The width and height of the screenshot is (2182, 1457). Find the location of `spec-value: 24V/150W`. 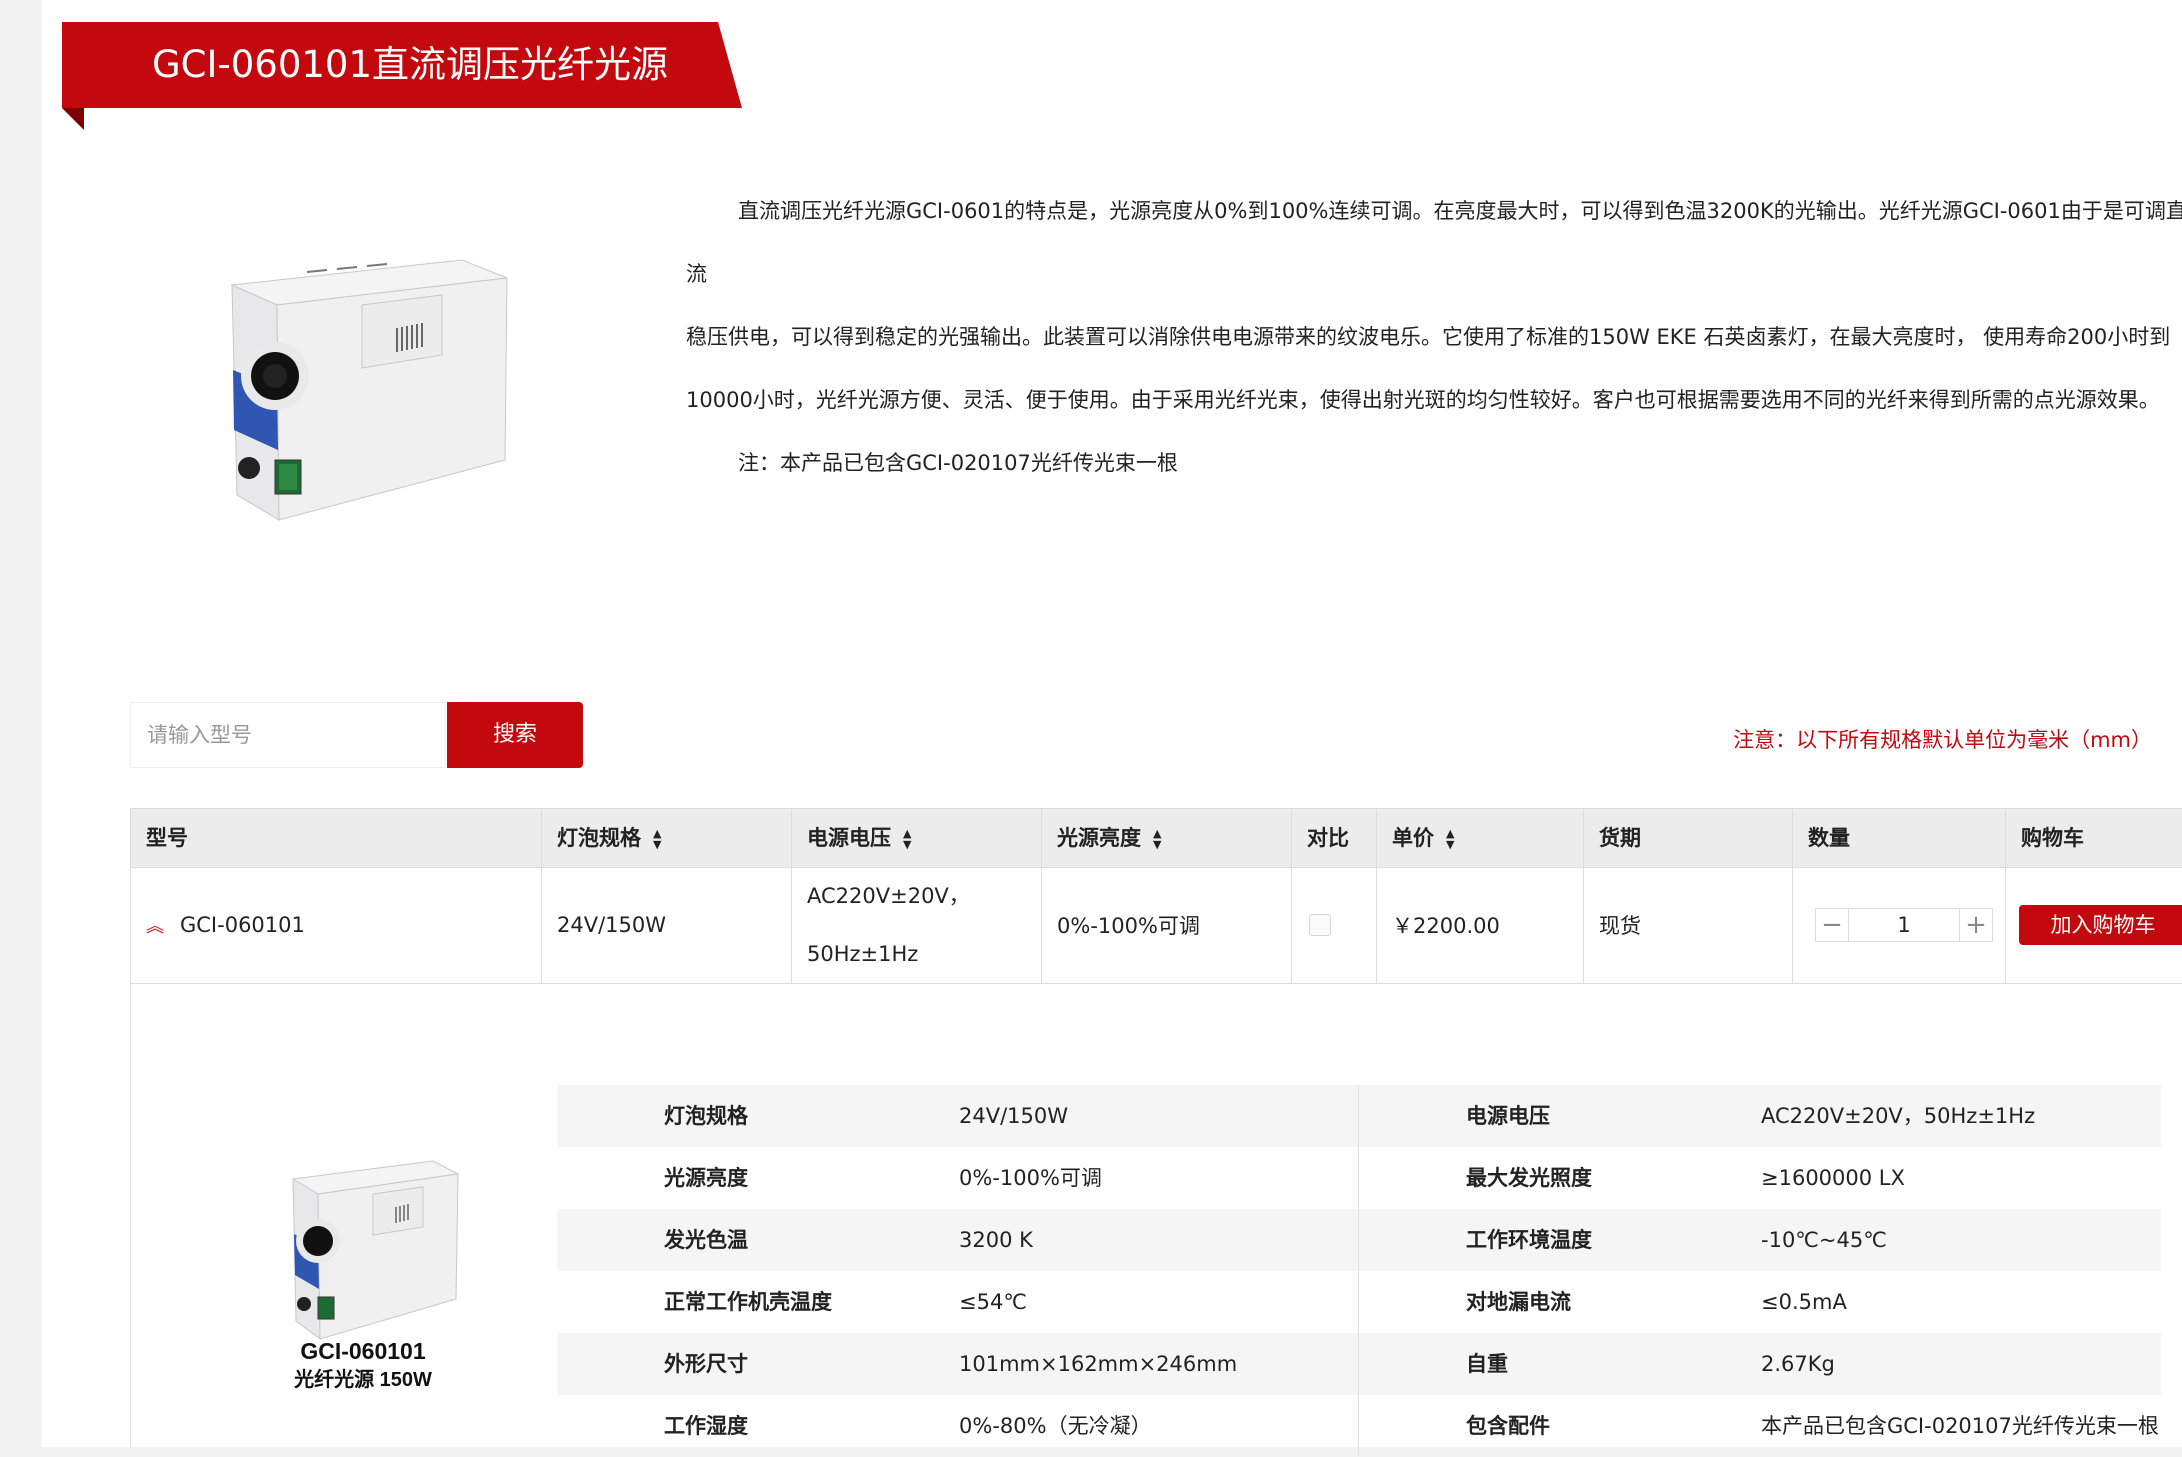

spec-value: 24V/150W is located at coordinates (1014, 1116).